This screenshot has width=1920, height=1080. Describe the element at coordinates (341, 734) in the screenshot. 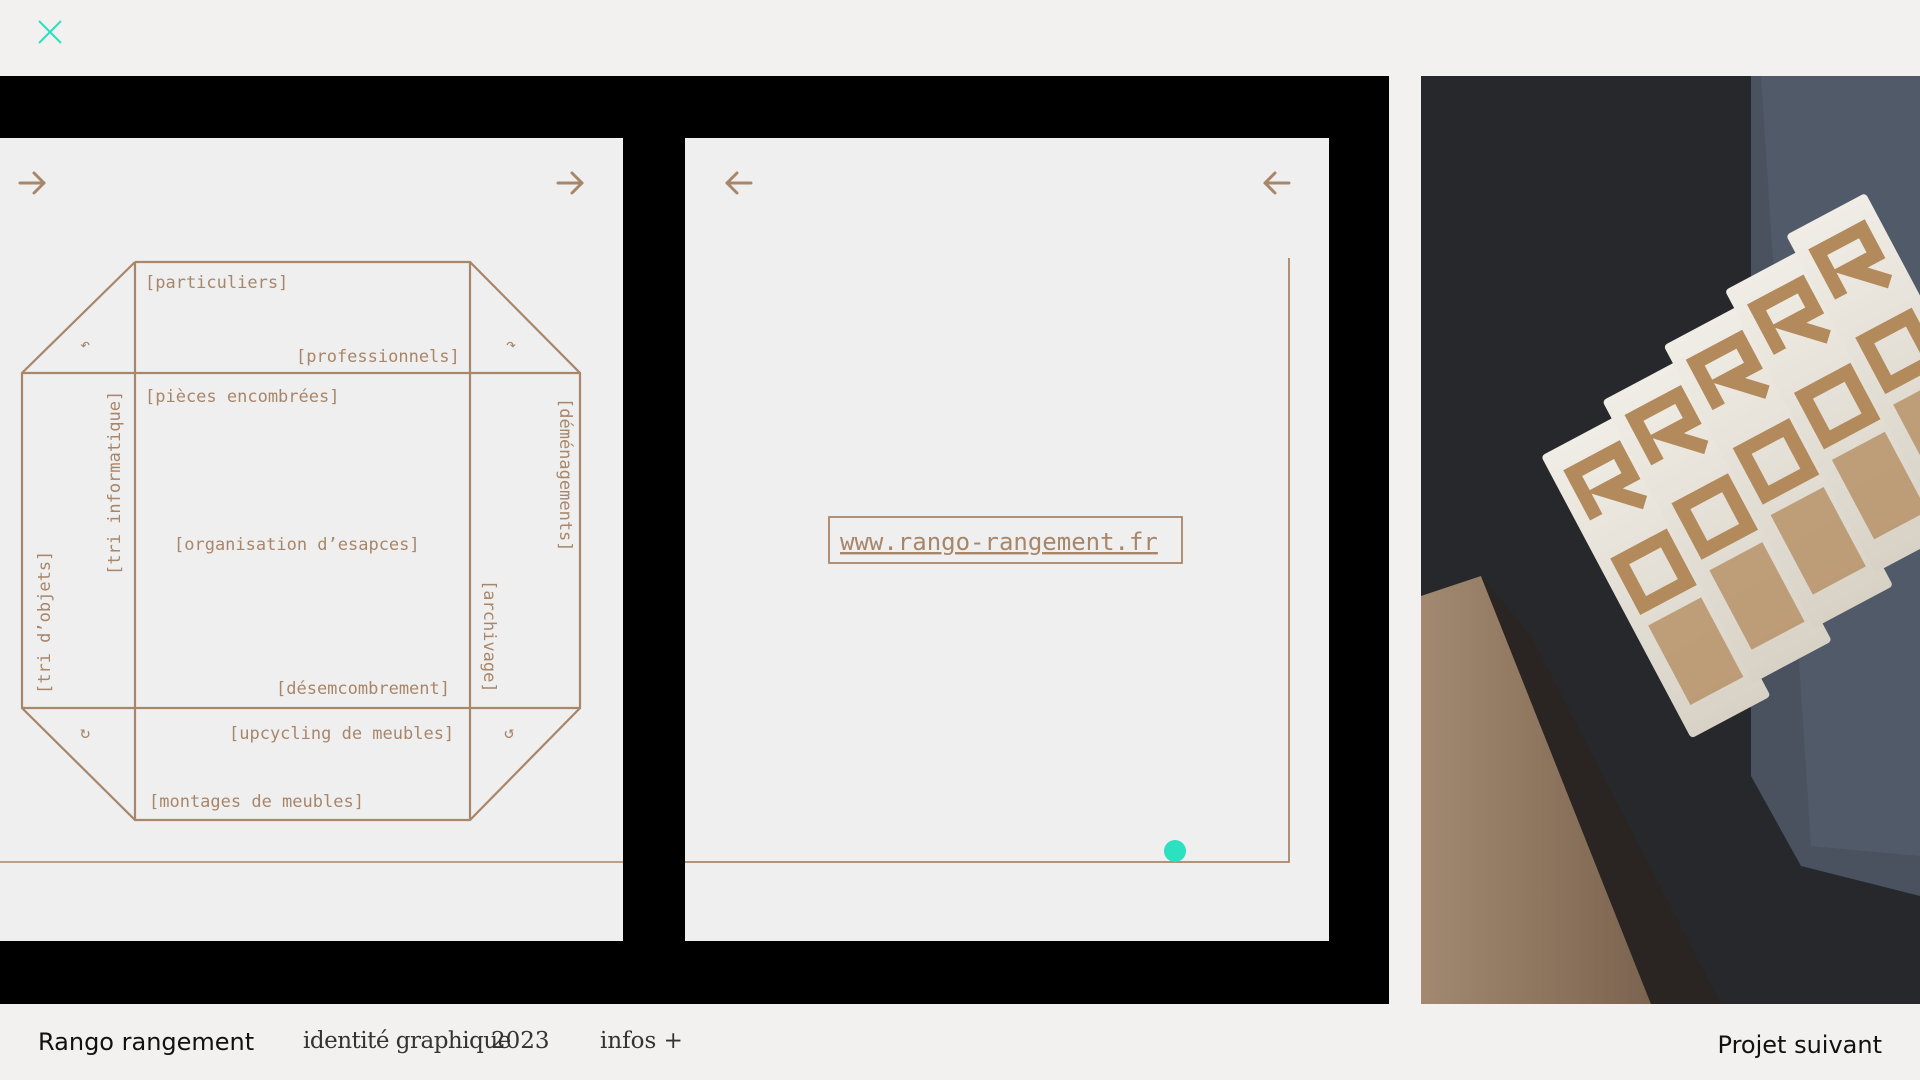

I see `label-upcycling: [upcycling de meubles]` at that location.